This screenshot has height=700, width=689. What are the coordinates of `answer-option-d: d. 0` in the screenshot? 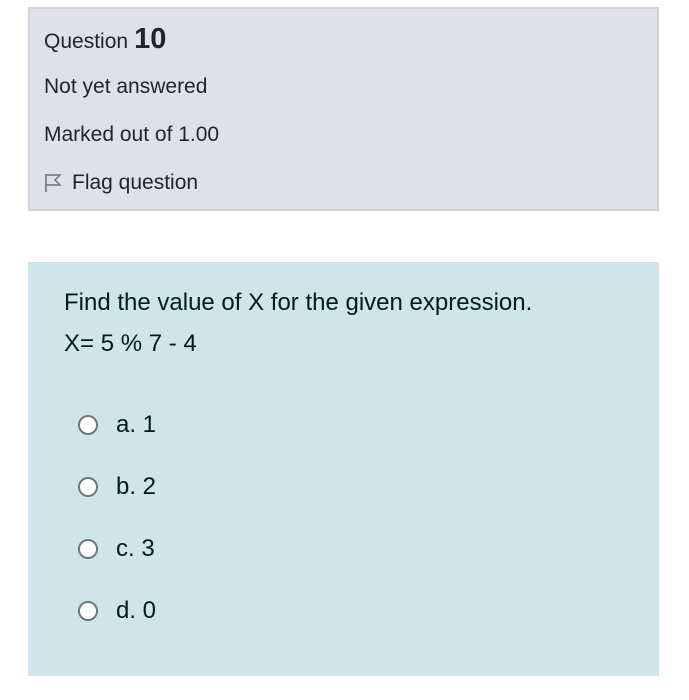 It's located at (117, 611).